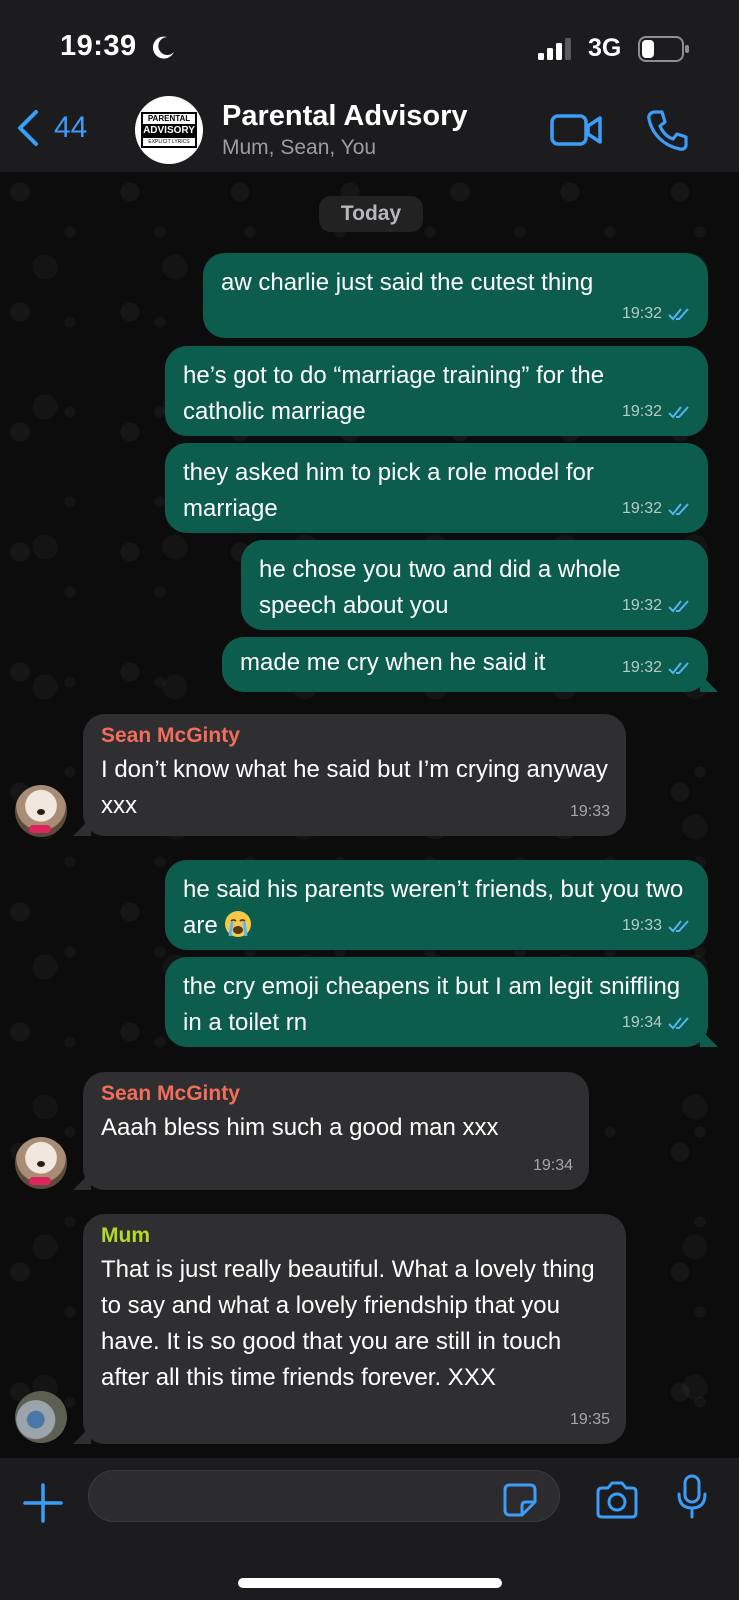  I want to click on message-meta: 19:35, so click(590, 1420).